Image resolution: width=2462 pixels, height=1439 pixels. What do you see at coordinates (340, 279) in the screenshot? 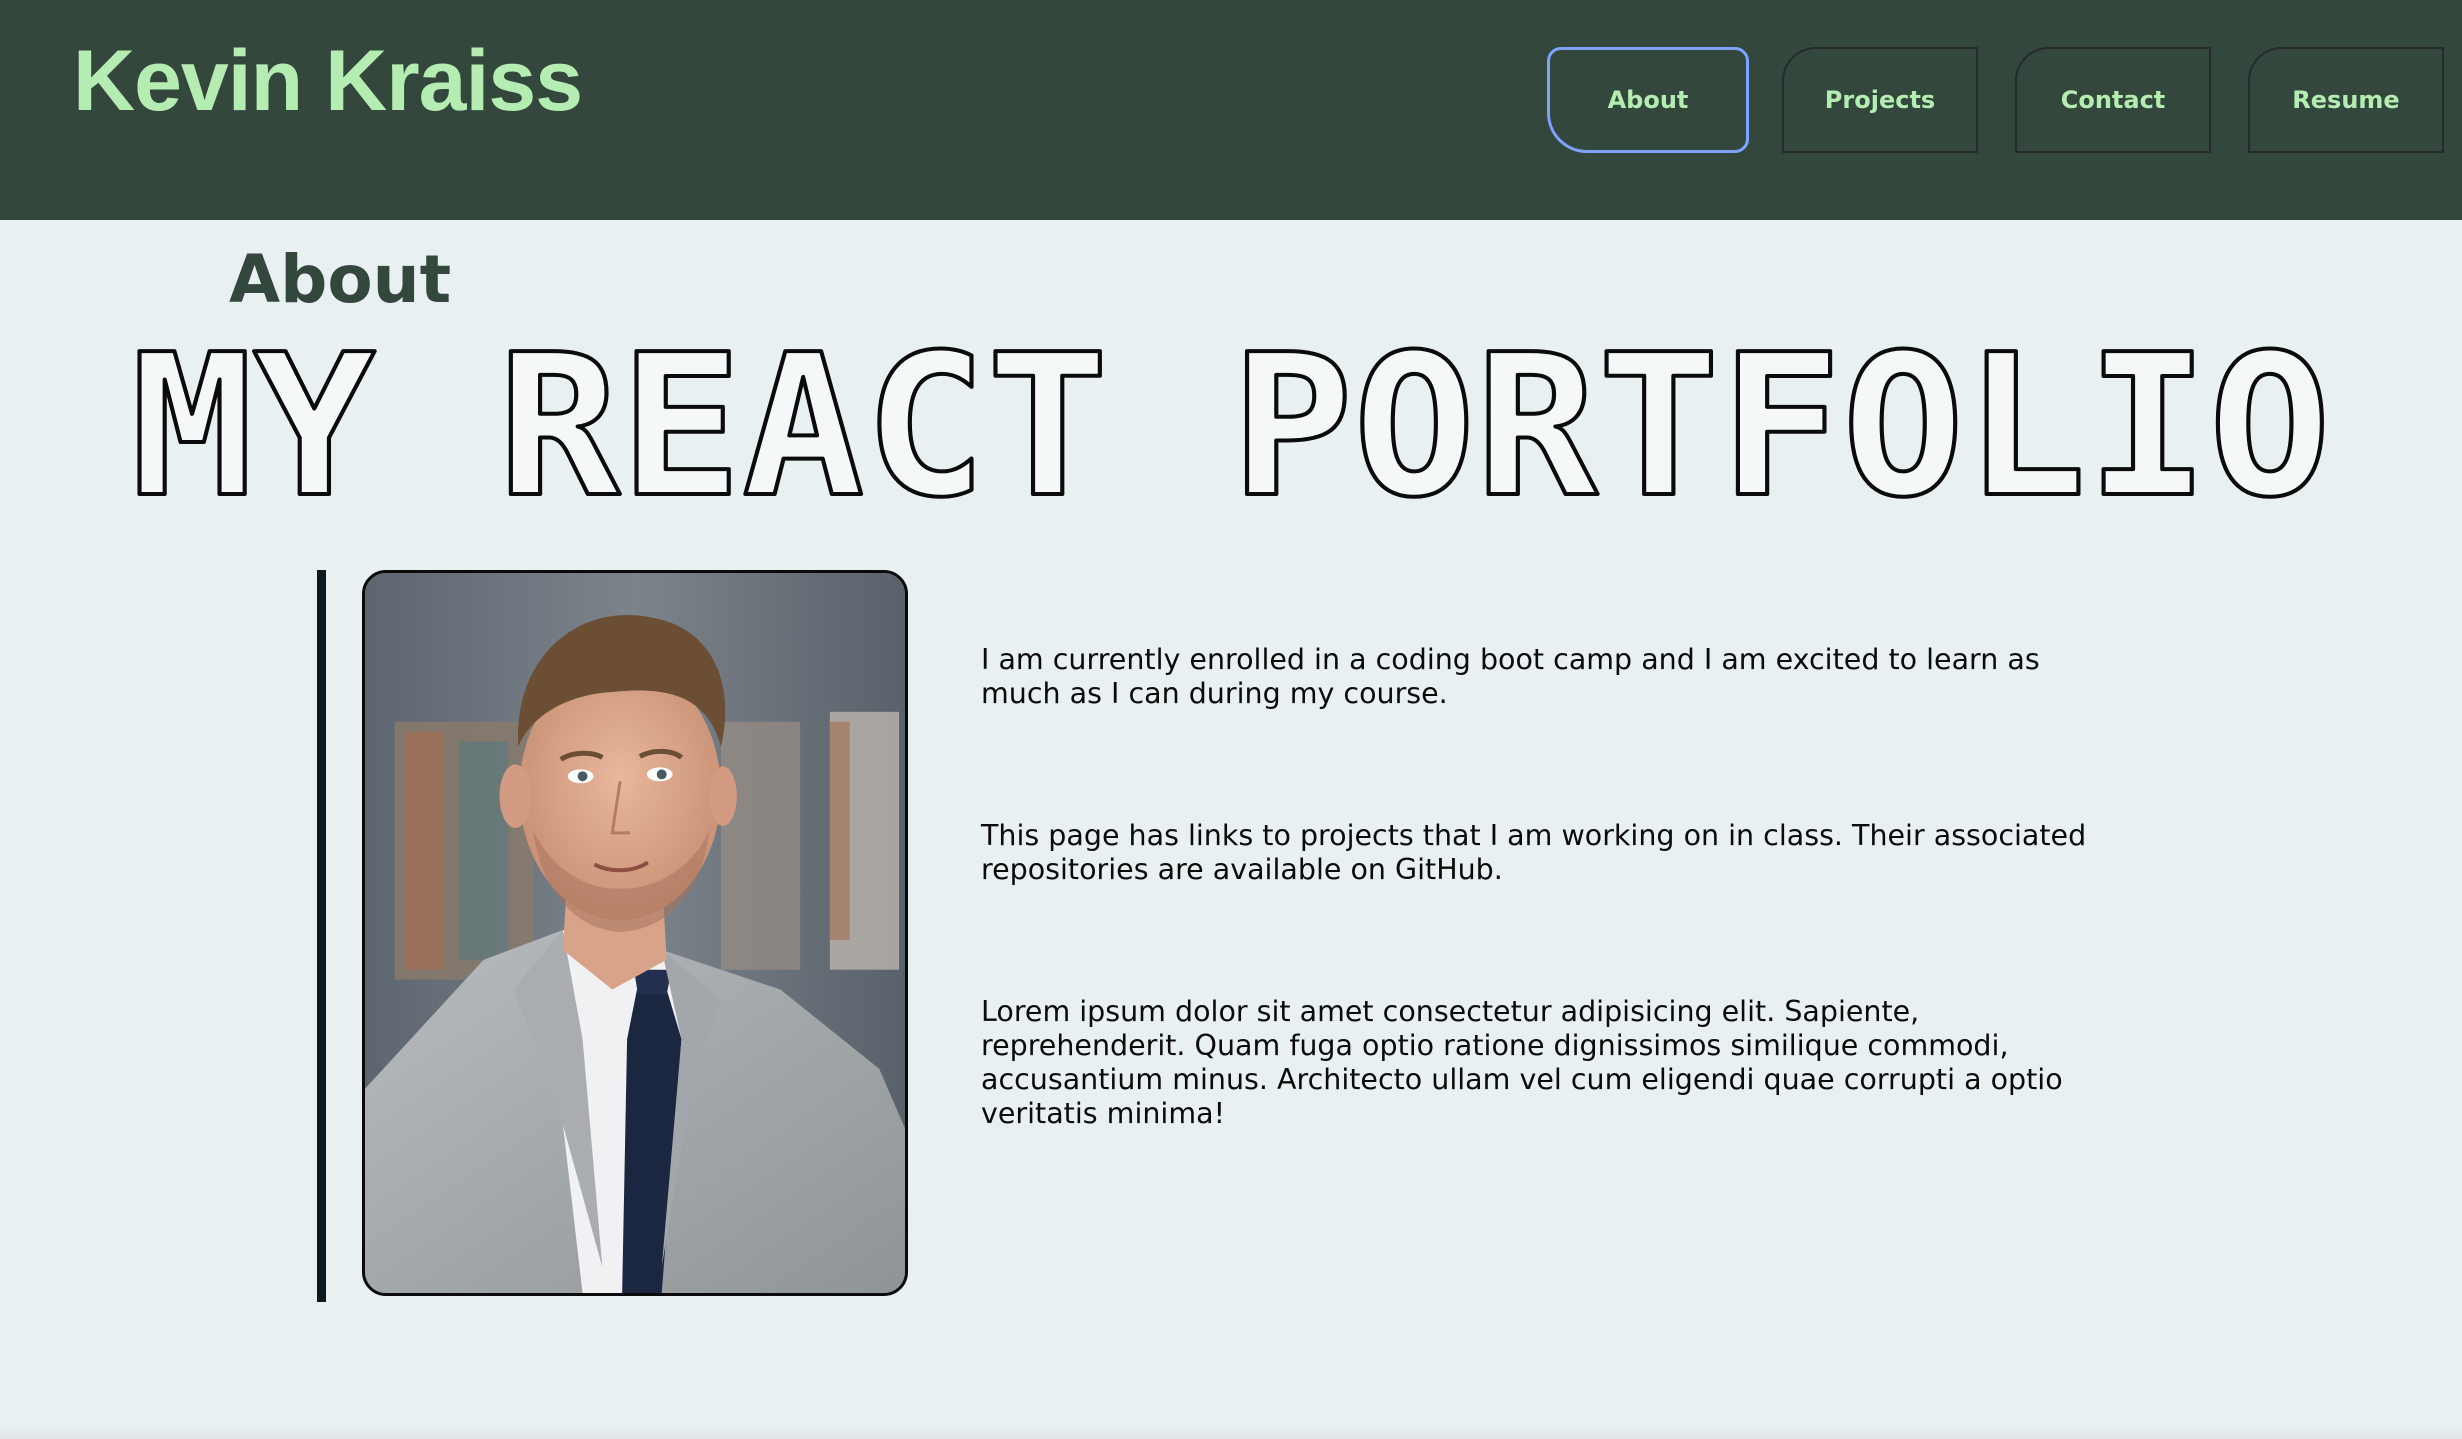
I see `section-title: About` at bounding box center [340, 279].